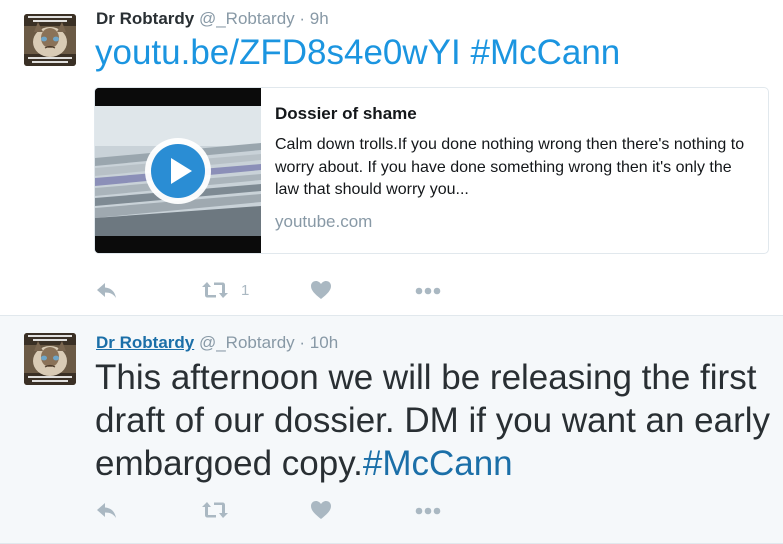  What do you see at coordinates (324, 221) in the screenshot?
I see `card-domain: youtube.com` at bounding box center [324, 221].